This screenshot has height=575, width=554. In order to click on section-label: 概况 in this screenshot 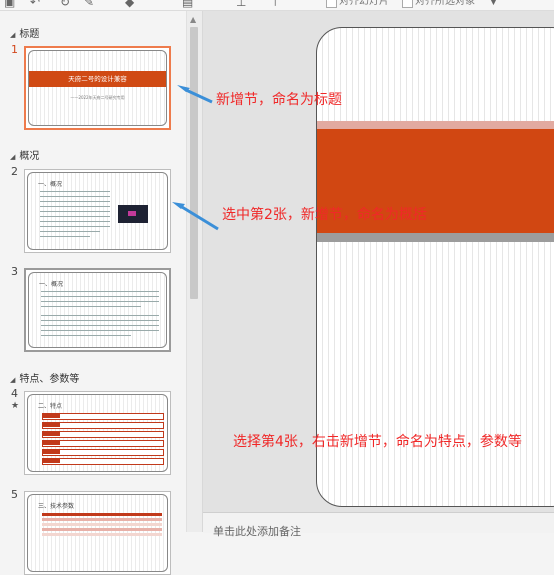, I will do `click(29, 156)`.